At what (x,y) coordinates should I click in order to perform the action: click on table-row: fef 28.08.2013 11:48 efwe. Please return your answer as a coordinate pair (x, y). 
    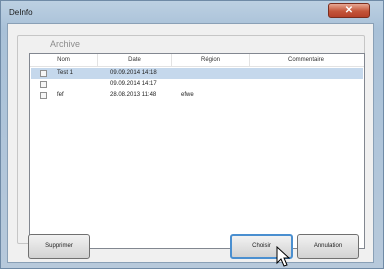
    Looking at the image, I should click on (197, 95).